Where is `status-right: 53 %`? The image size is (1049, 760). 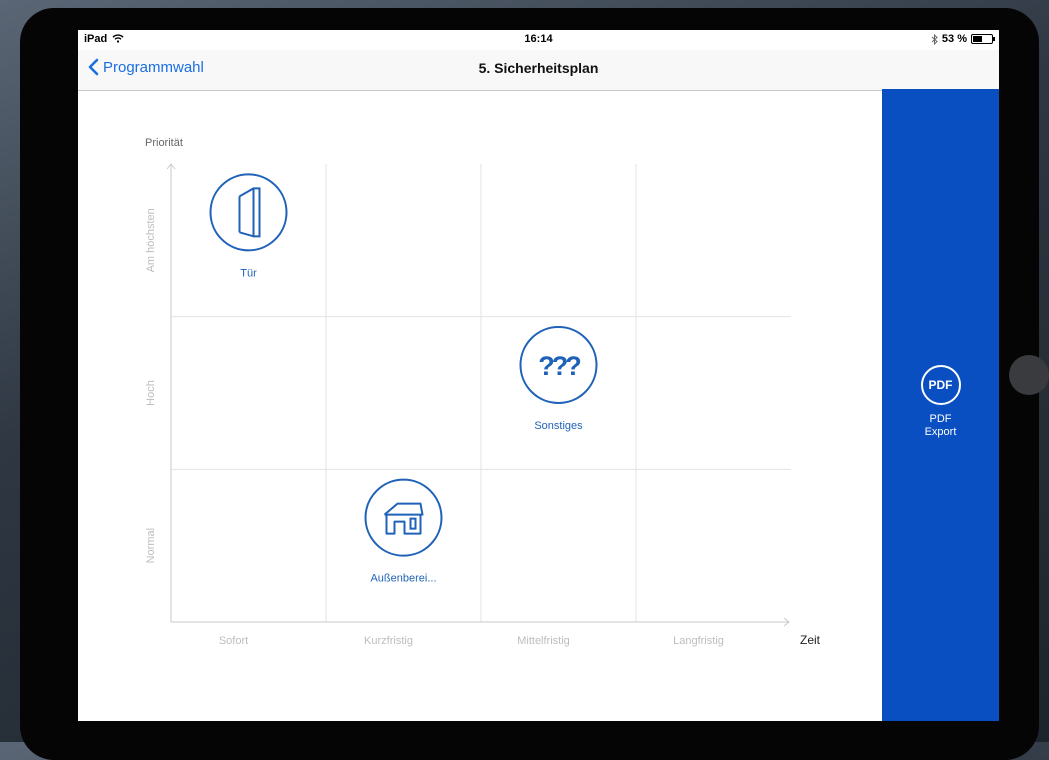 status-right: 53 % is located at coordinates (963, 39).